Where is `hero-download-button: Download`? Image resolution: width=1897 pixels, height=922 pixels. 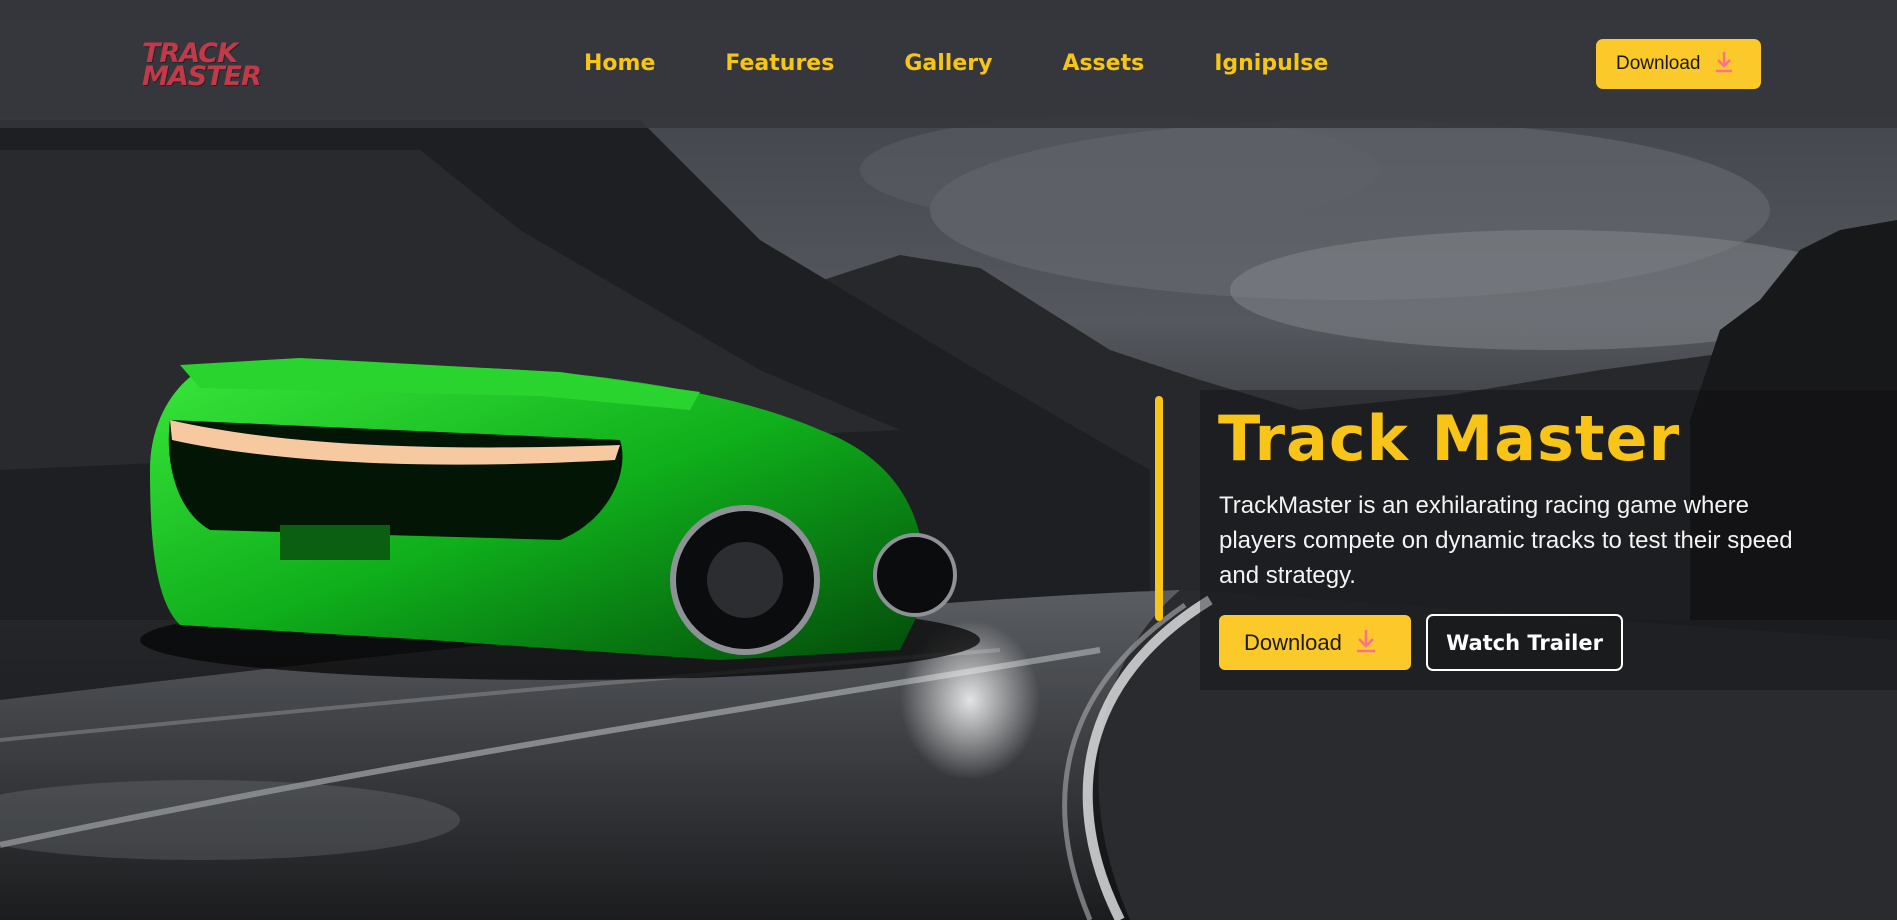
hero-download-button: Download is located at coordinates (1315, 642).